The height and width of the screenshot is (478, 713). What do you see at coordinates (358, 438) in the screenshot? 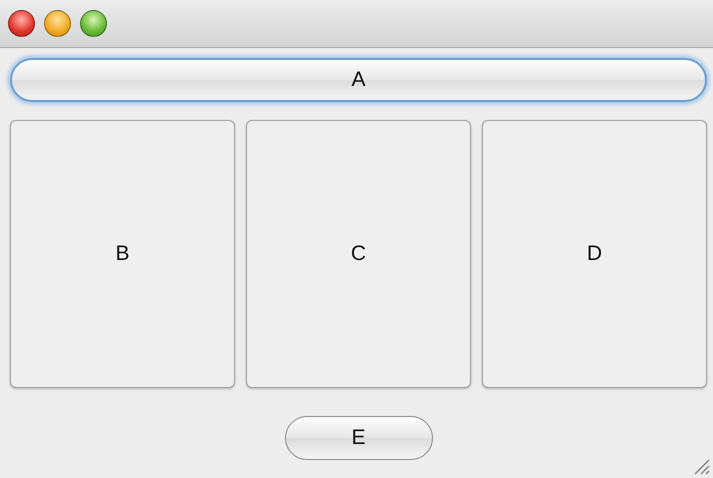
I see `e-button: E` at bounding box center [358, 438].